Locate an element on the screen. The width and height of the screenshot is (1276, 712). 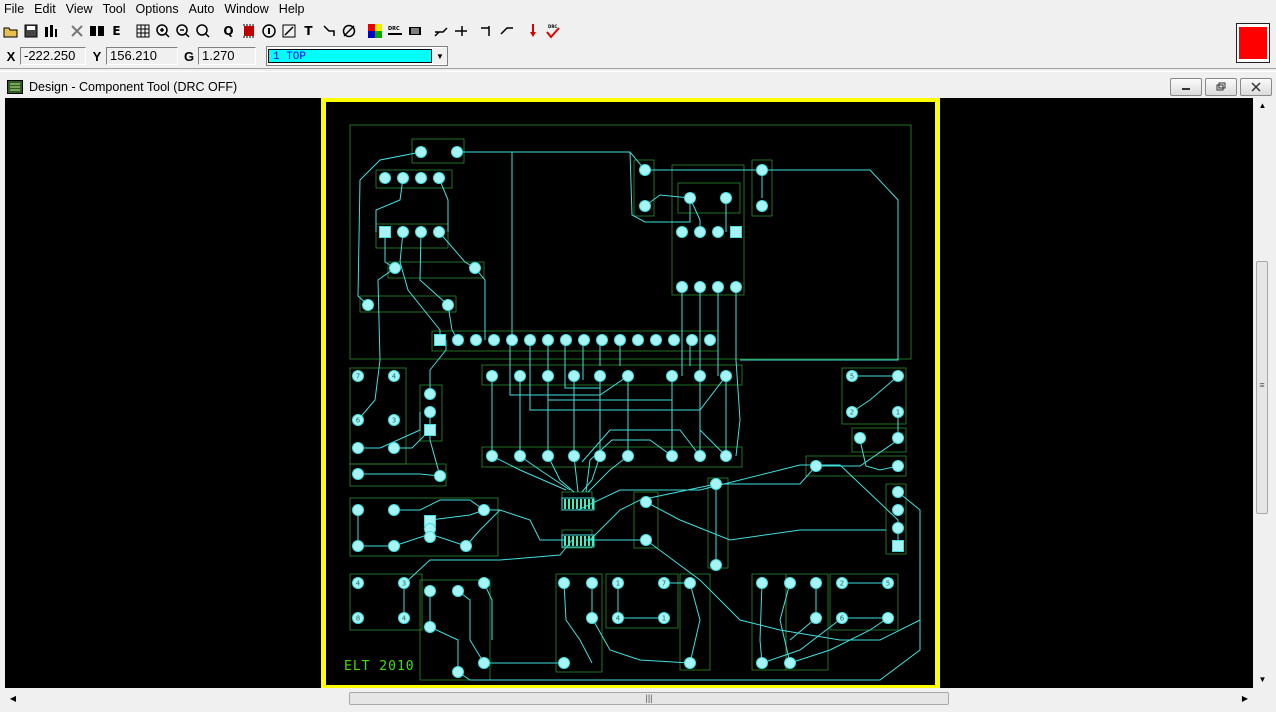
zoom-fit-icon is located at coordinates (202, 31).